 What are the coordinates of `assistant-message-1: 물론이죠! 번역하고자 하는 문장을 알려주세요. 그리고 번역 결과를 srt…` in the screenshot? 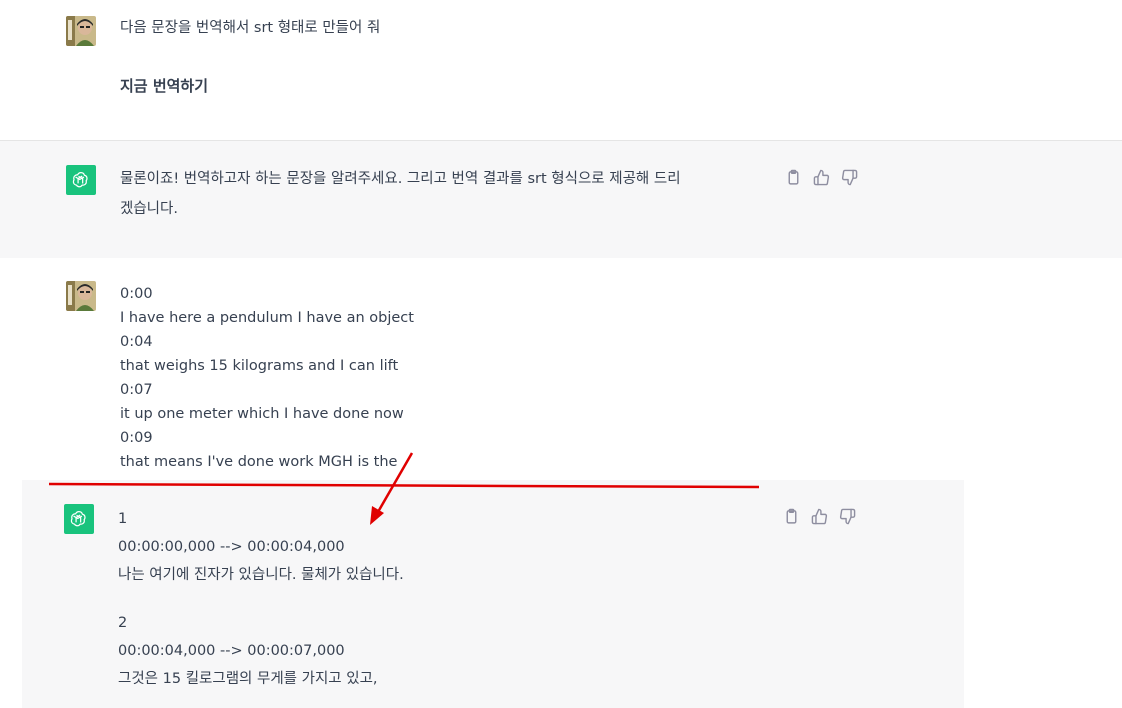 It's located at (400, 194).